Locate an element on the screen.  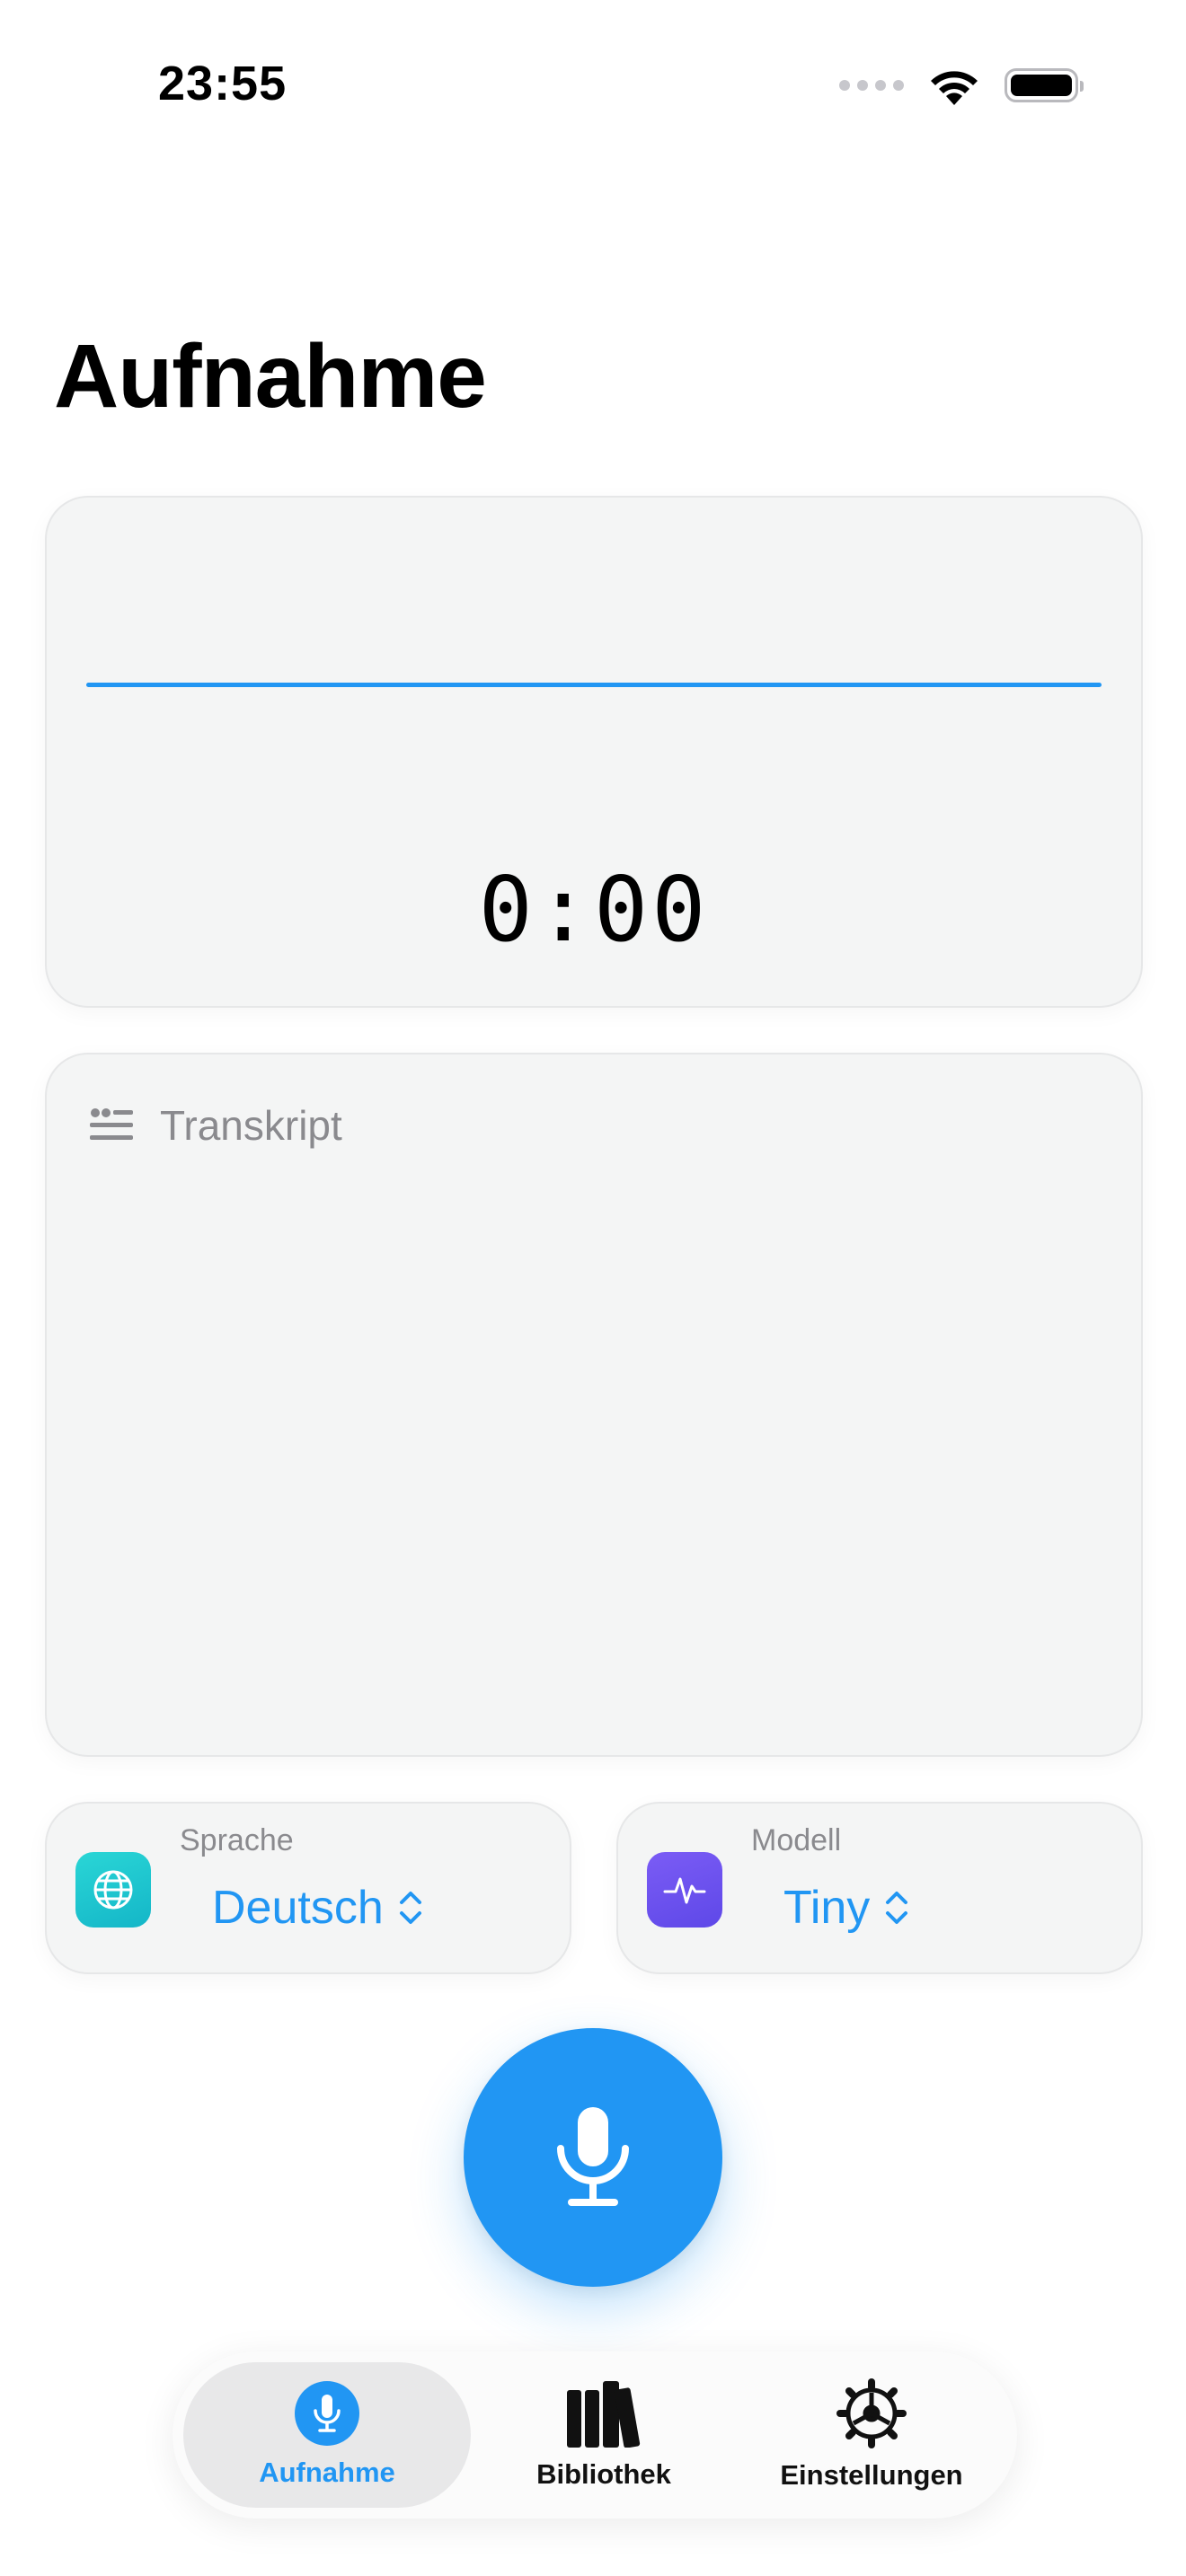
language-value-text: Deutsch is located at coordinates (298, 1908).